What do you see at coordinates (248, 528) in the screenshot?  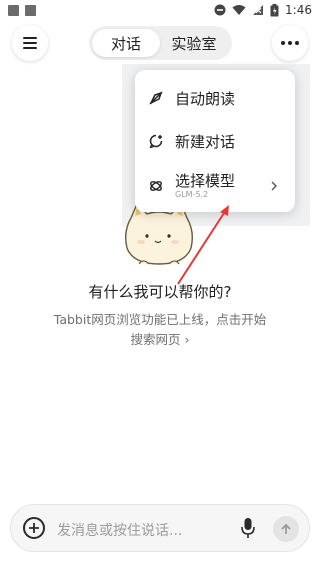 I see `microphone-icon` at bounding box center [248, 528].